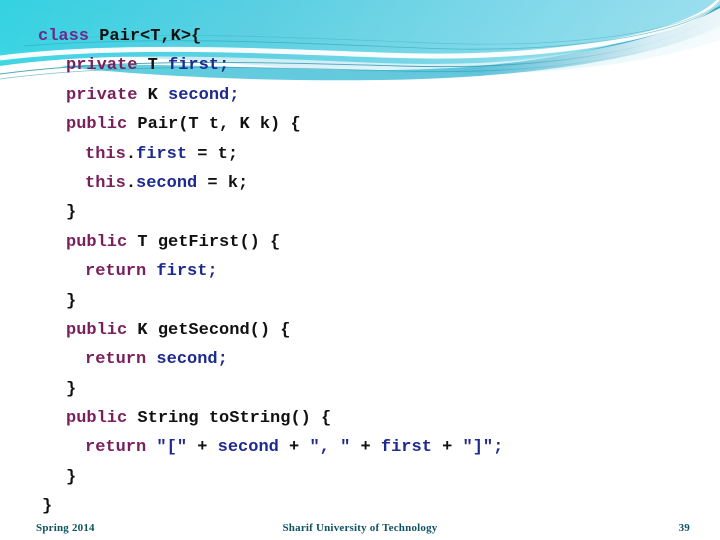  I want to click on code-line: this.first = t;, so click(360, 154).